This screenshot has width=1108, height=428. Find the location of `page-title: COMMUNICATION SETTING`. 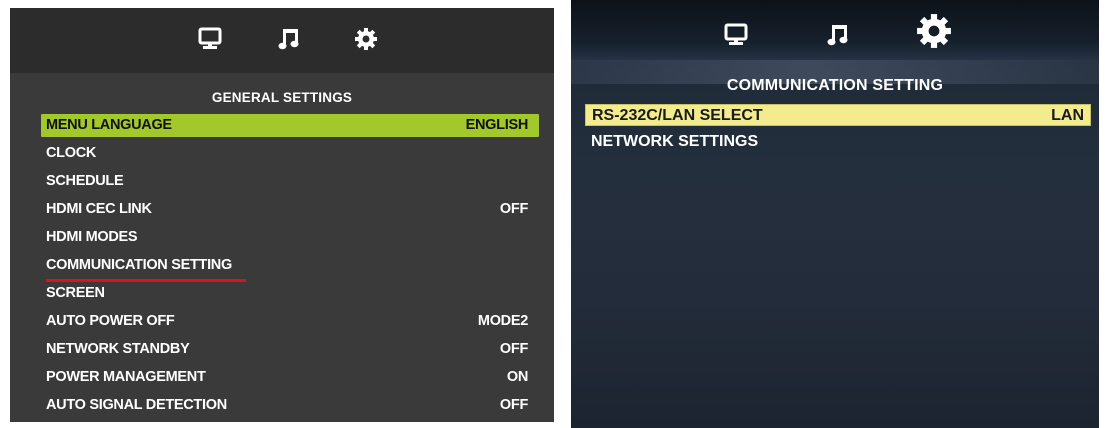

page-title: COMMUNICATION SETTING is located at coordinates (835, 85).